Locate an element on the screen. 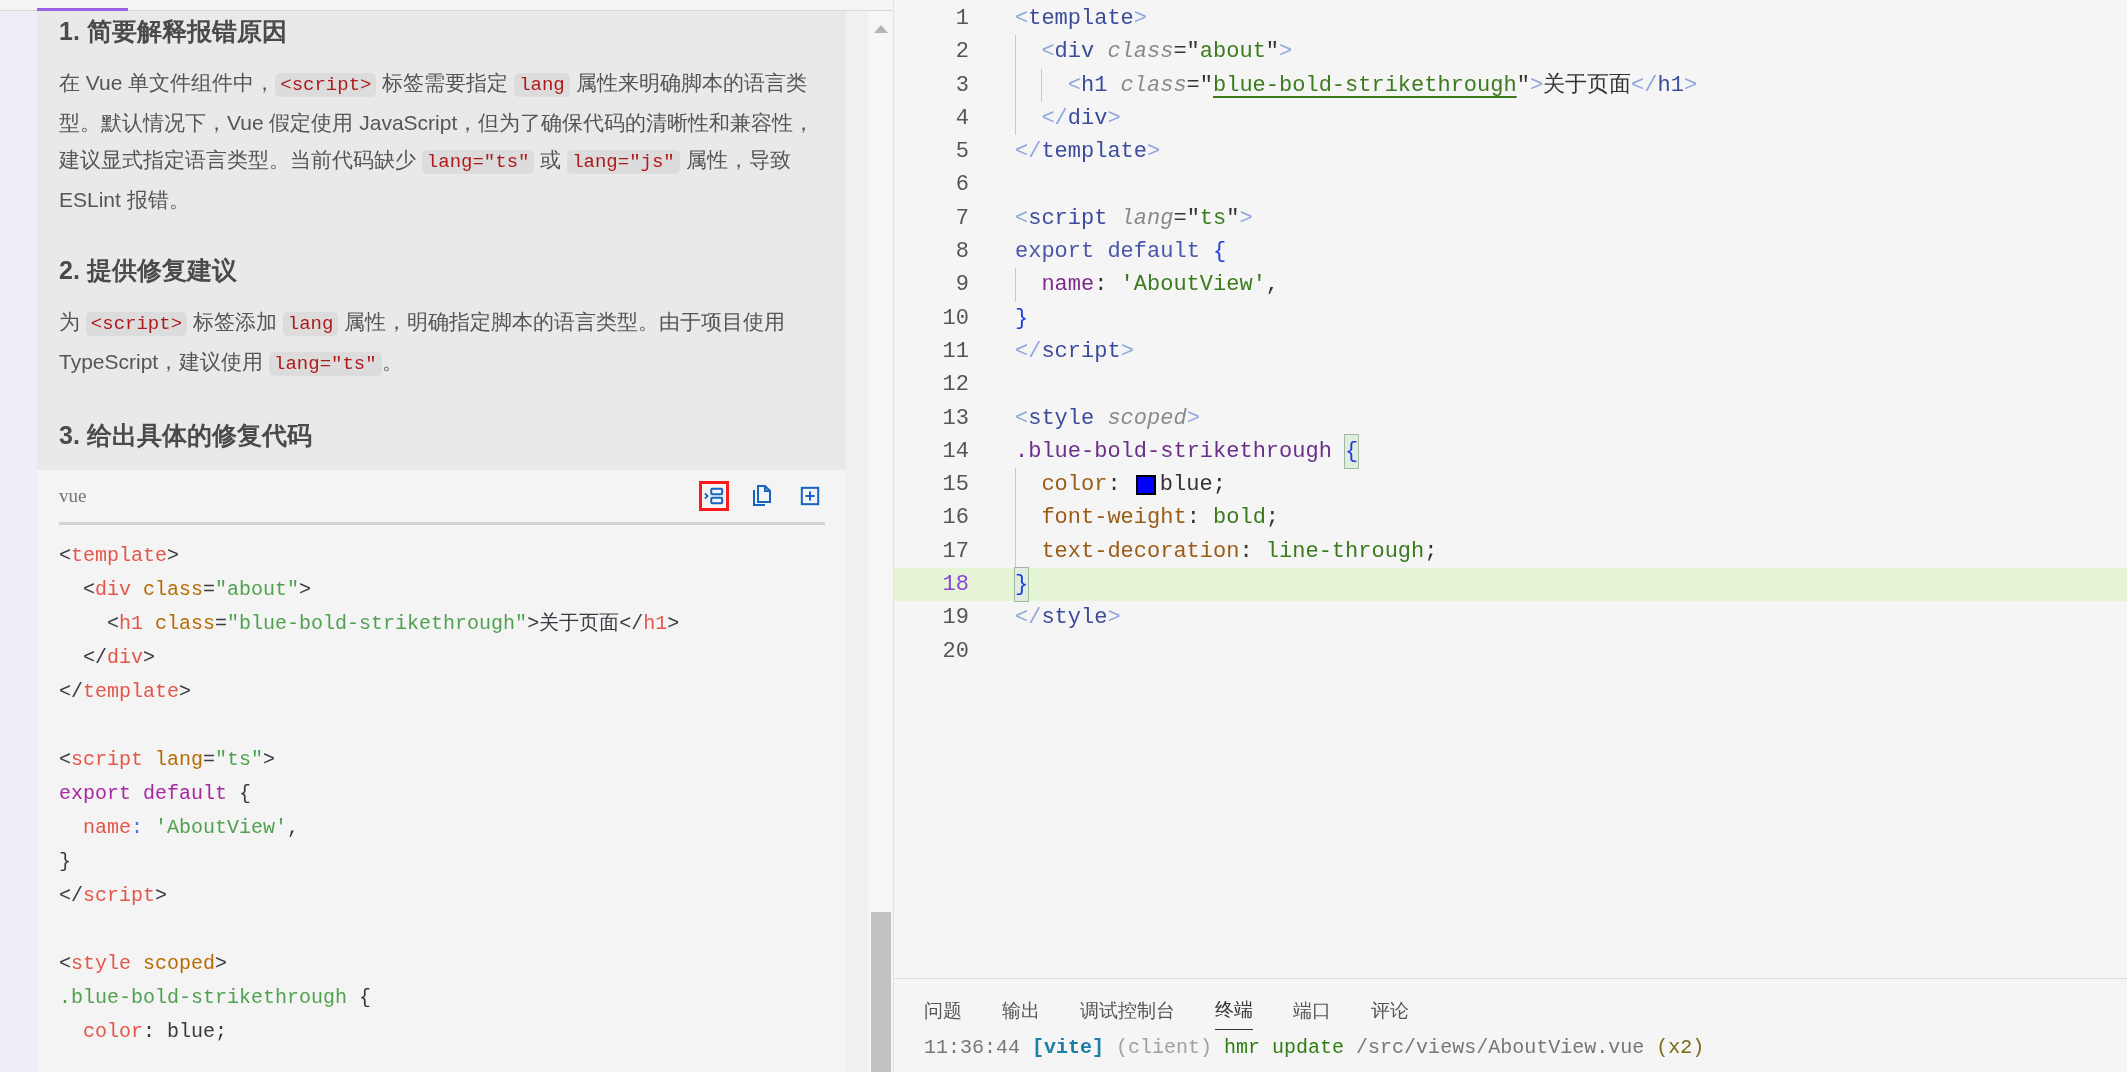  line-number: 12 is located at coordinates (955, 385).